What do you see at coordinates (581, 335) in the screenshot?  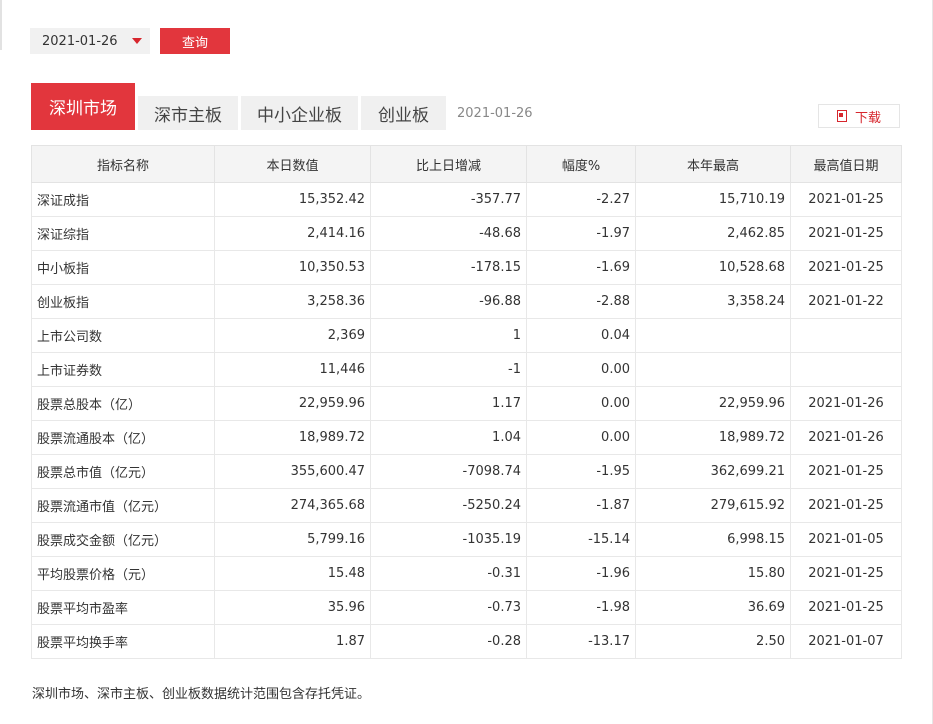 I see `change-percent-cell: 0.04` at bounding box center [581, 335].